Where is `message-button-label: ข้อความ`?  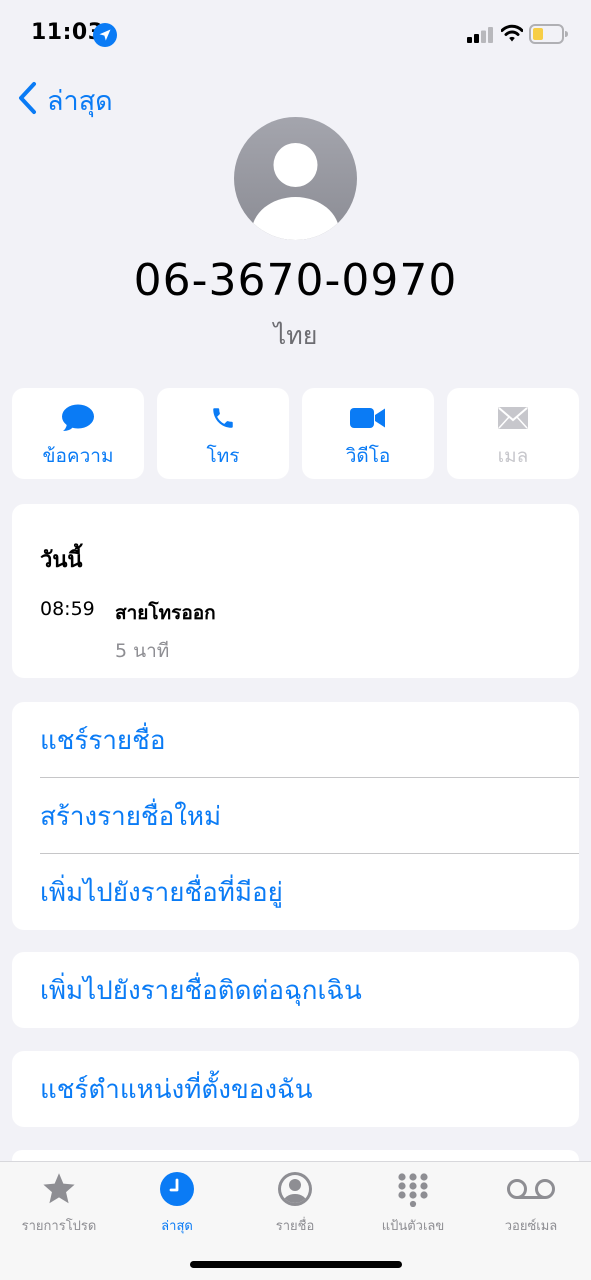 message-button-label: ข้อความ is located at coordinates (78, 456).